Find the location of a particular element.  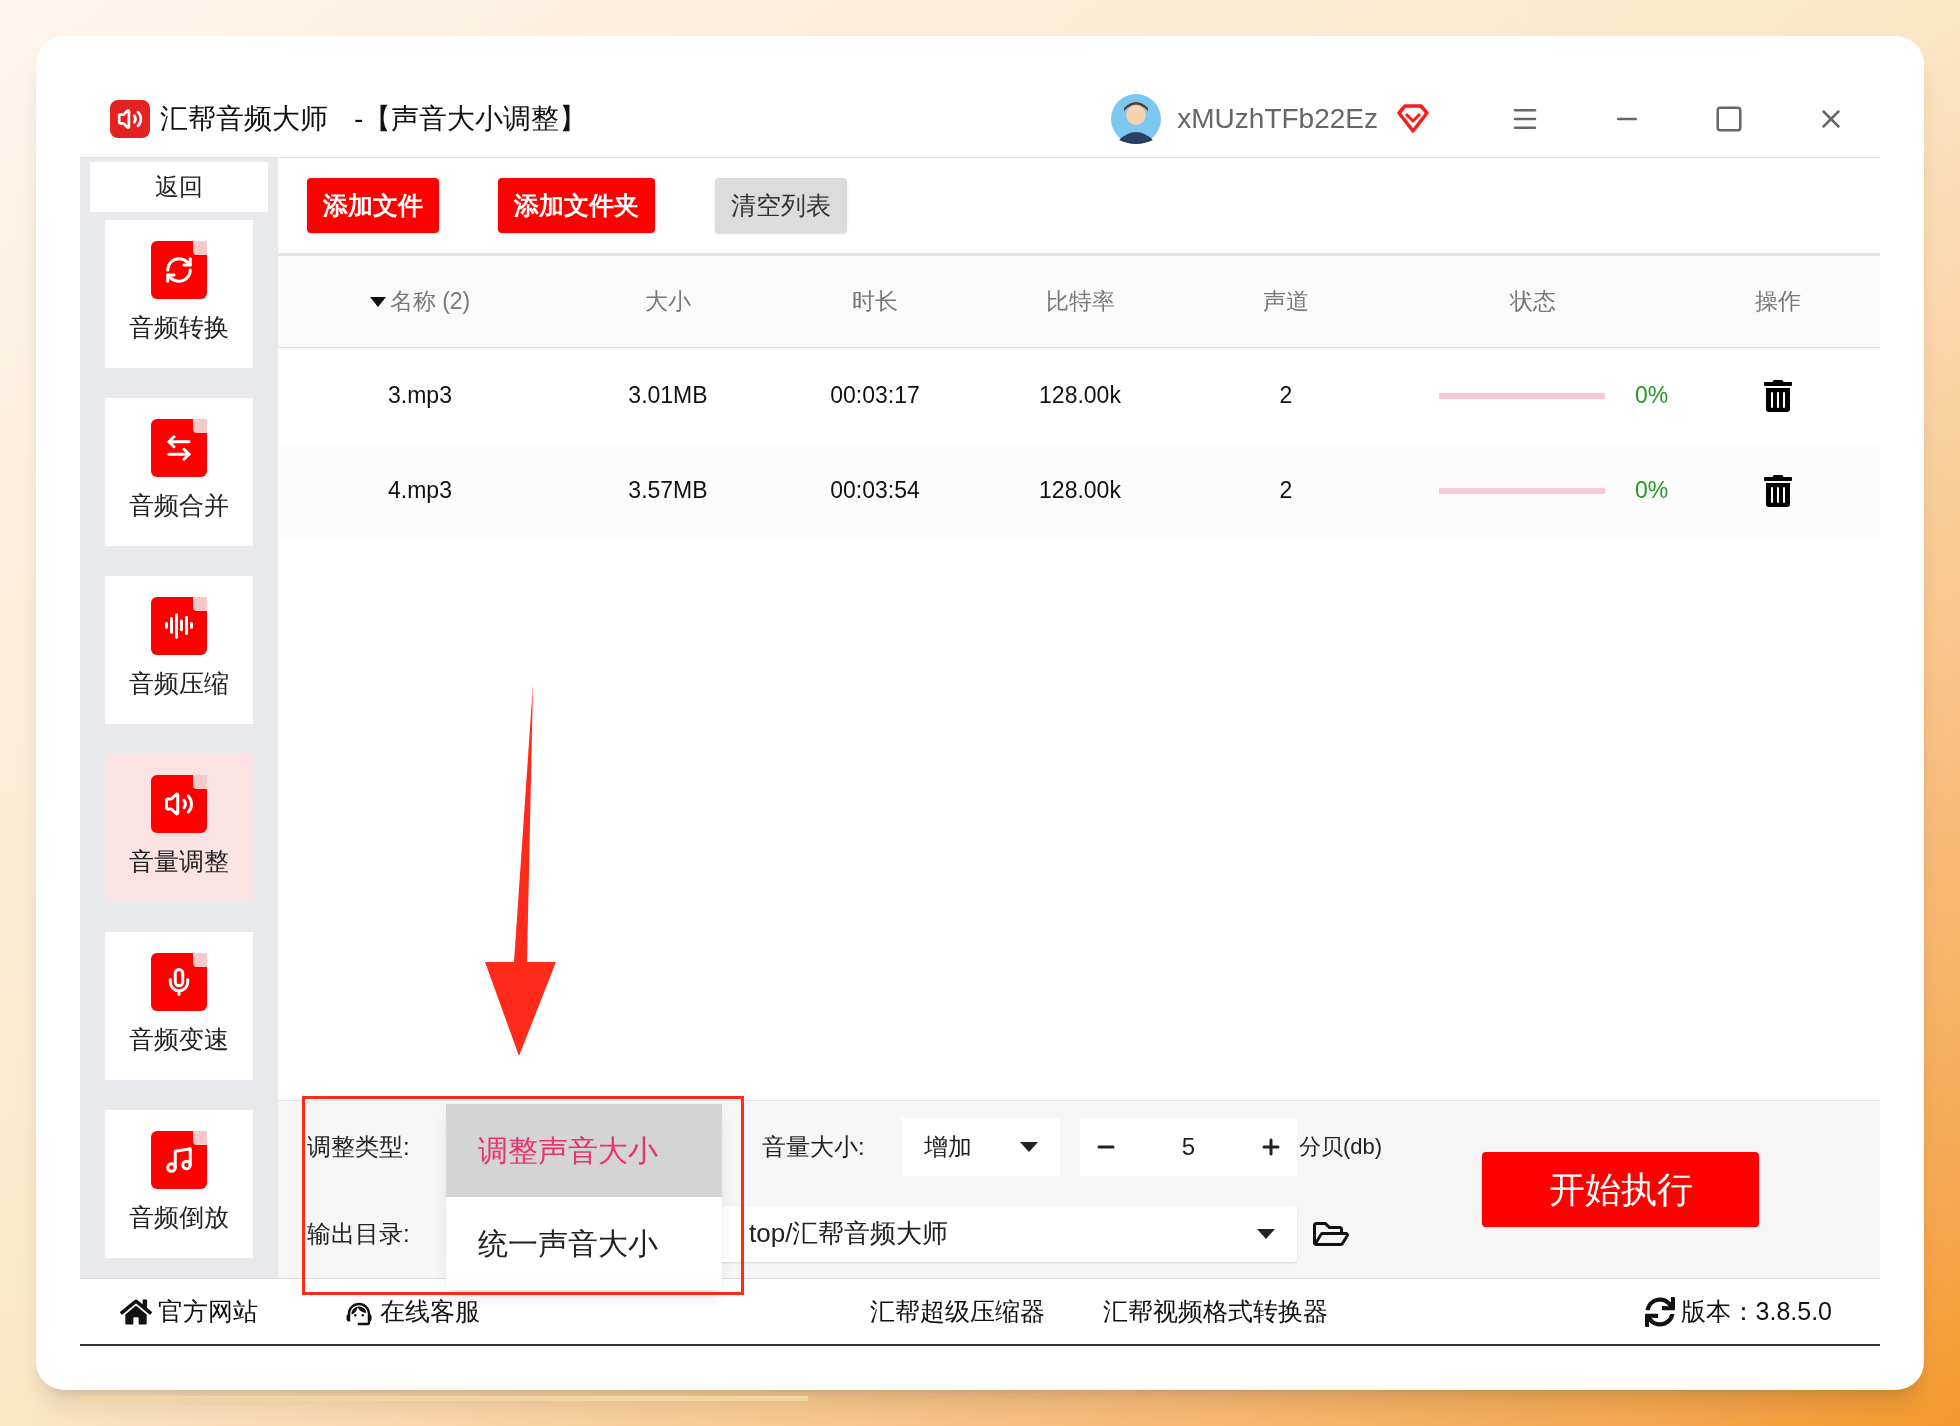

version-text: 版本：3.8.5.0 is located at coordinates (1756, 1311).